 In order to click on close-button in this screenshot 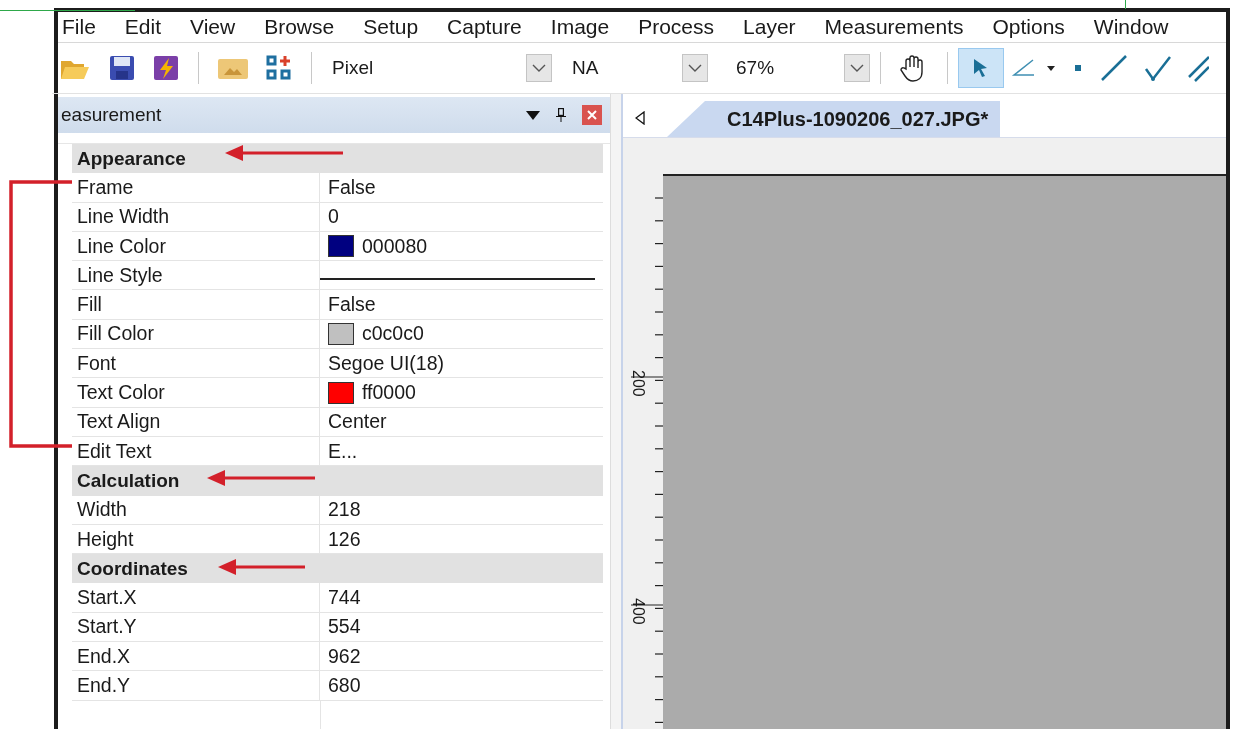, I will do `click(592, 115)`.